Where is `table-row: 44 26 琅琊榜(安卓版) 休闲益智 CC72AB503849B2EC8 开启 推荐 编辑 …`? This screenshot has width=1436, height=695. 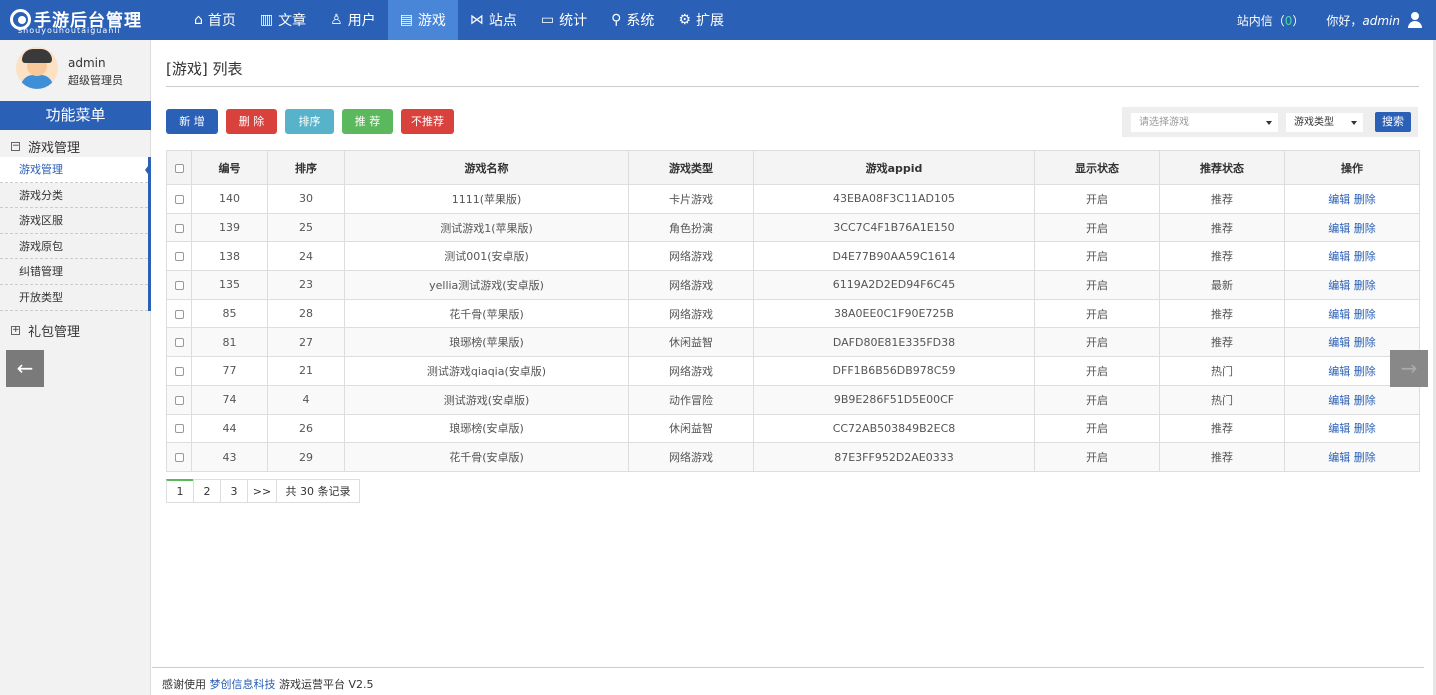 table-row: 44 26 琅琊榜(安卓版) 休闲益智 CC72AB503849B2EC8 开启 推荐 编辑 … is located at coordinates (793, 428).